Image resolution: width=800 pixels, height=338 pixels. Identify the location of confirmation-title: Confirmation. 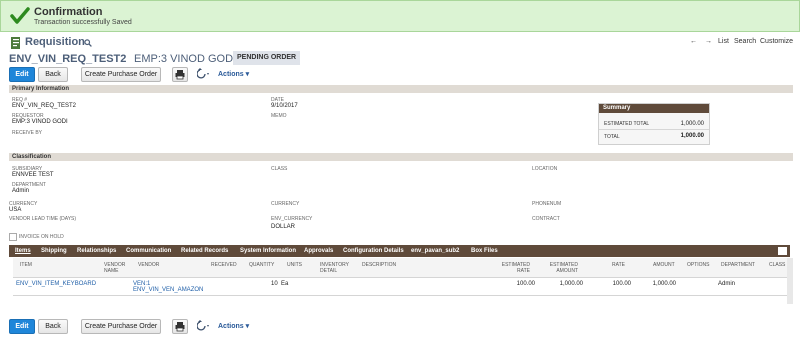
(68, 12).